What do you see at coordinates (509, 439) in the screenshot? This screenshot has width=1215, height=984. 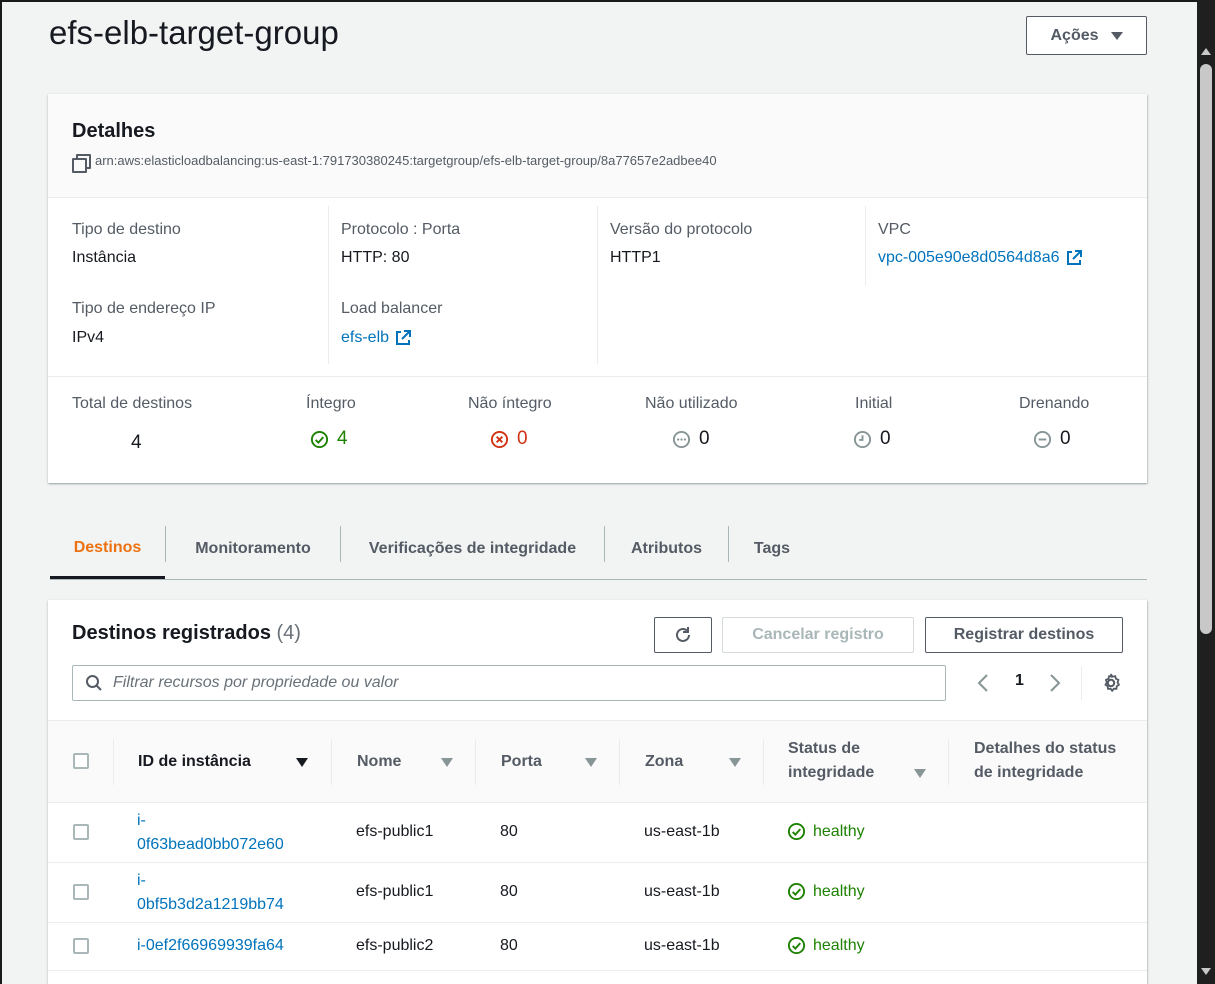 I see `unhealthy-value: 0` at bounding box center [509, 439].